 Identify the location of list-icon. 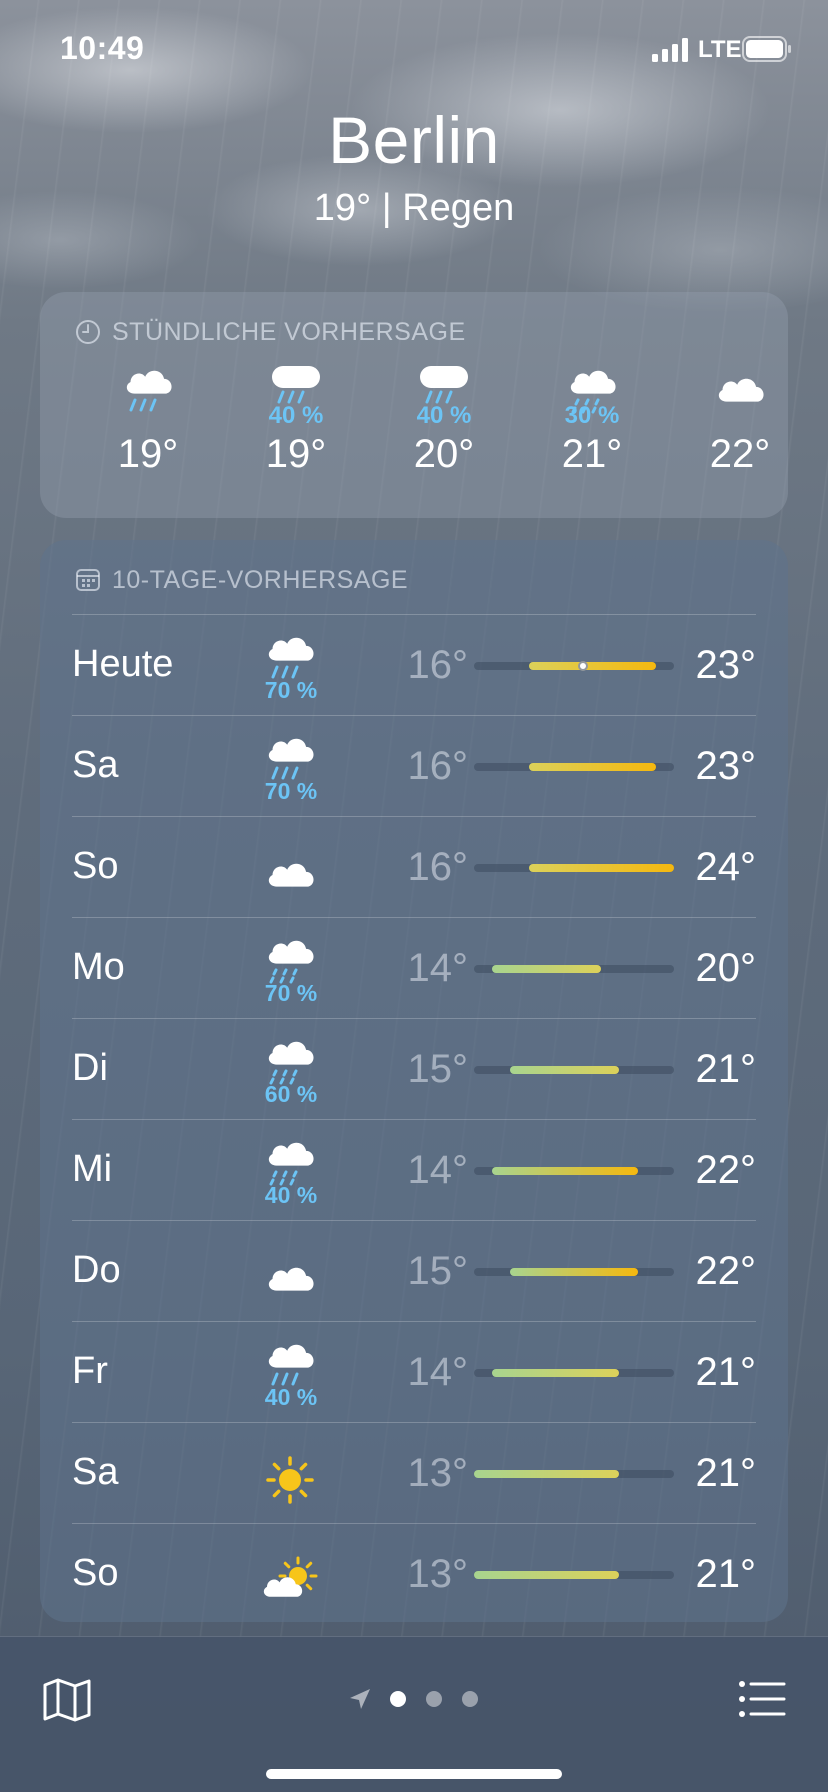
(762, 1699).